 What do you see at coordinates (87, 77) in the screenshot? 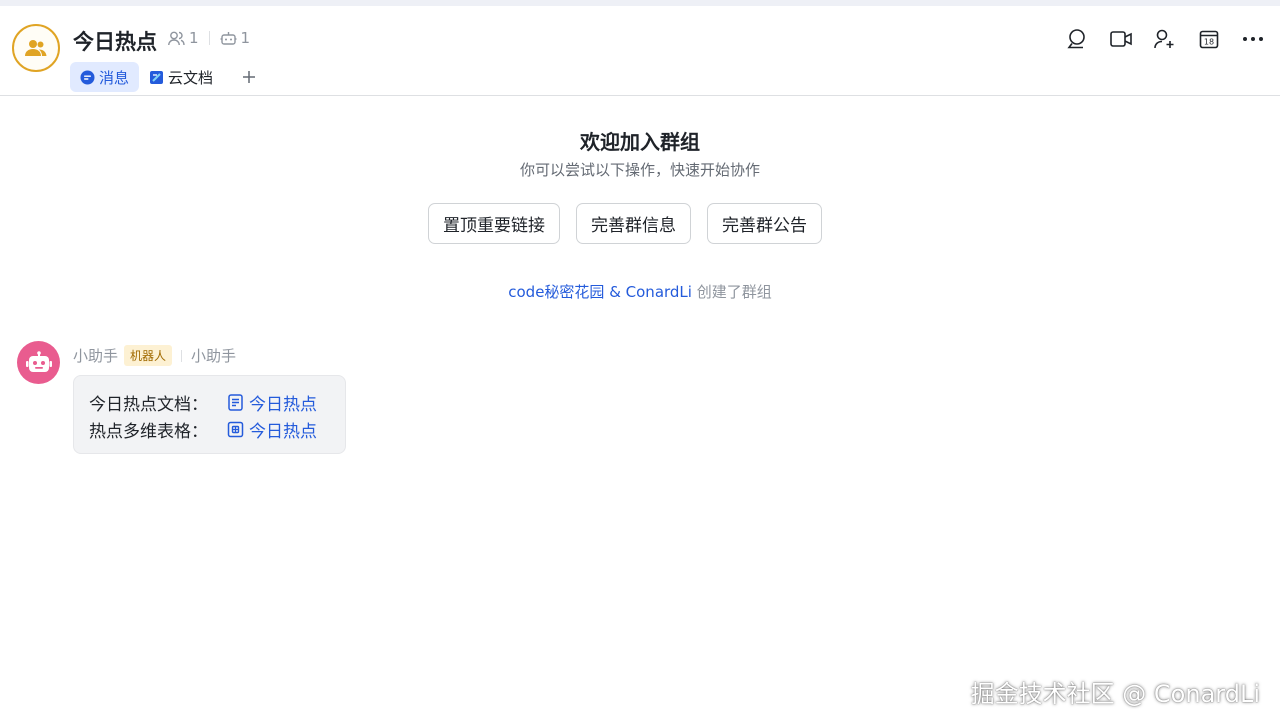
I see `chat-icon` at bounding box center [87, 77].